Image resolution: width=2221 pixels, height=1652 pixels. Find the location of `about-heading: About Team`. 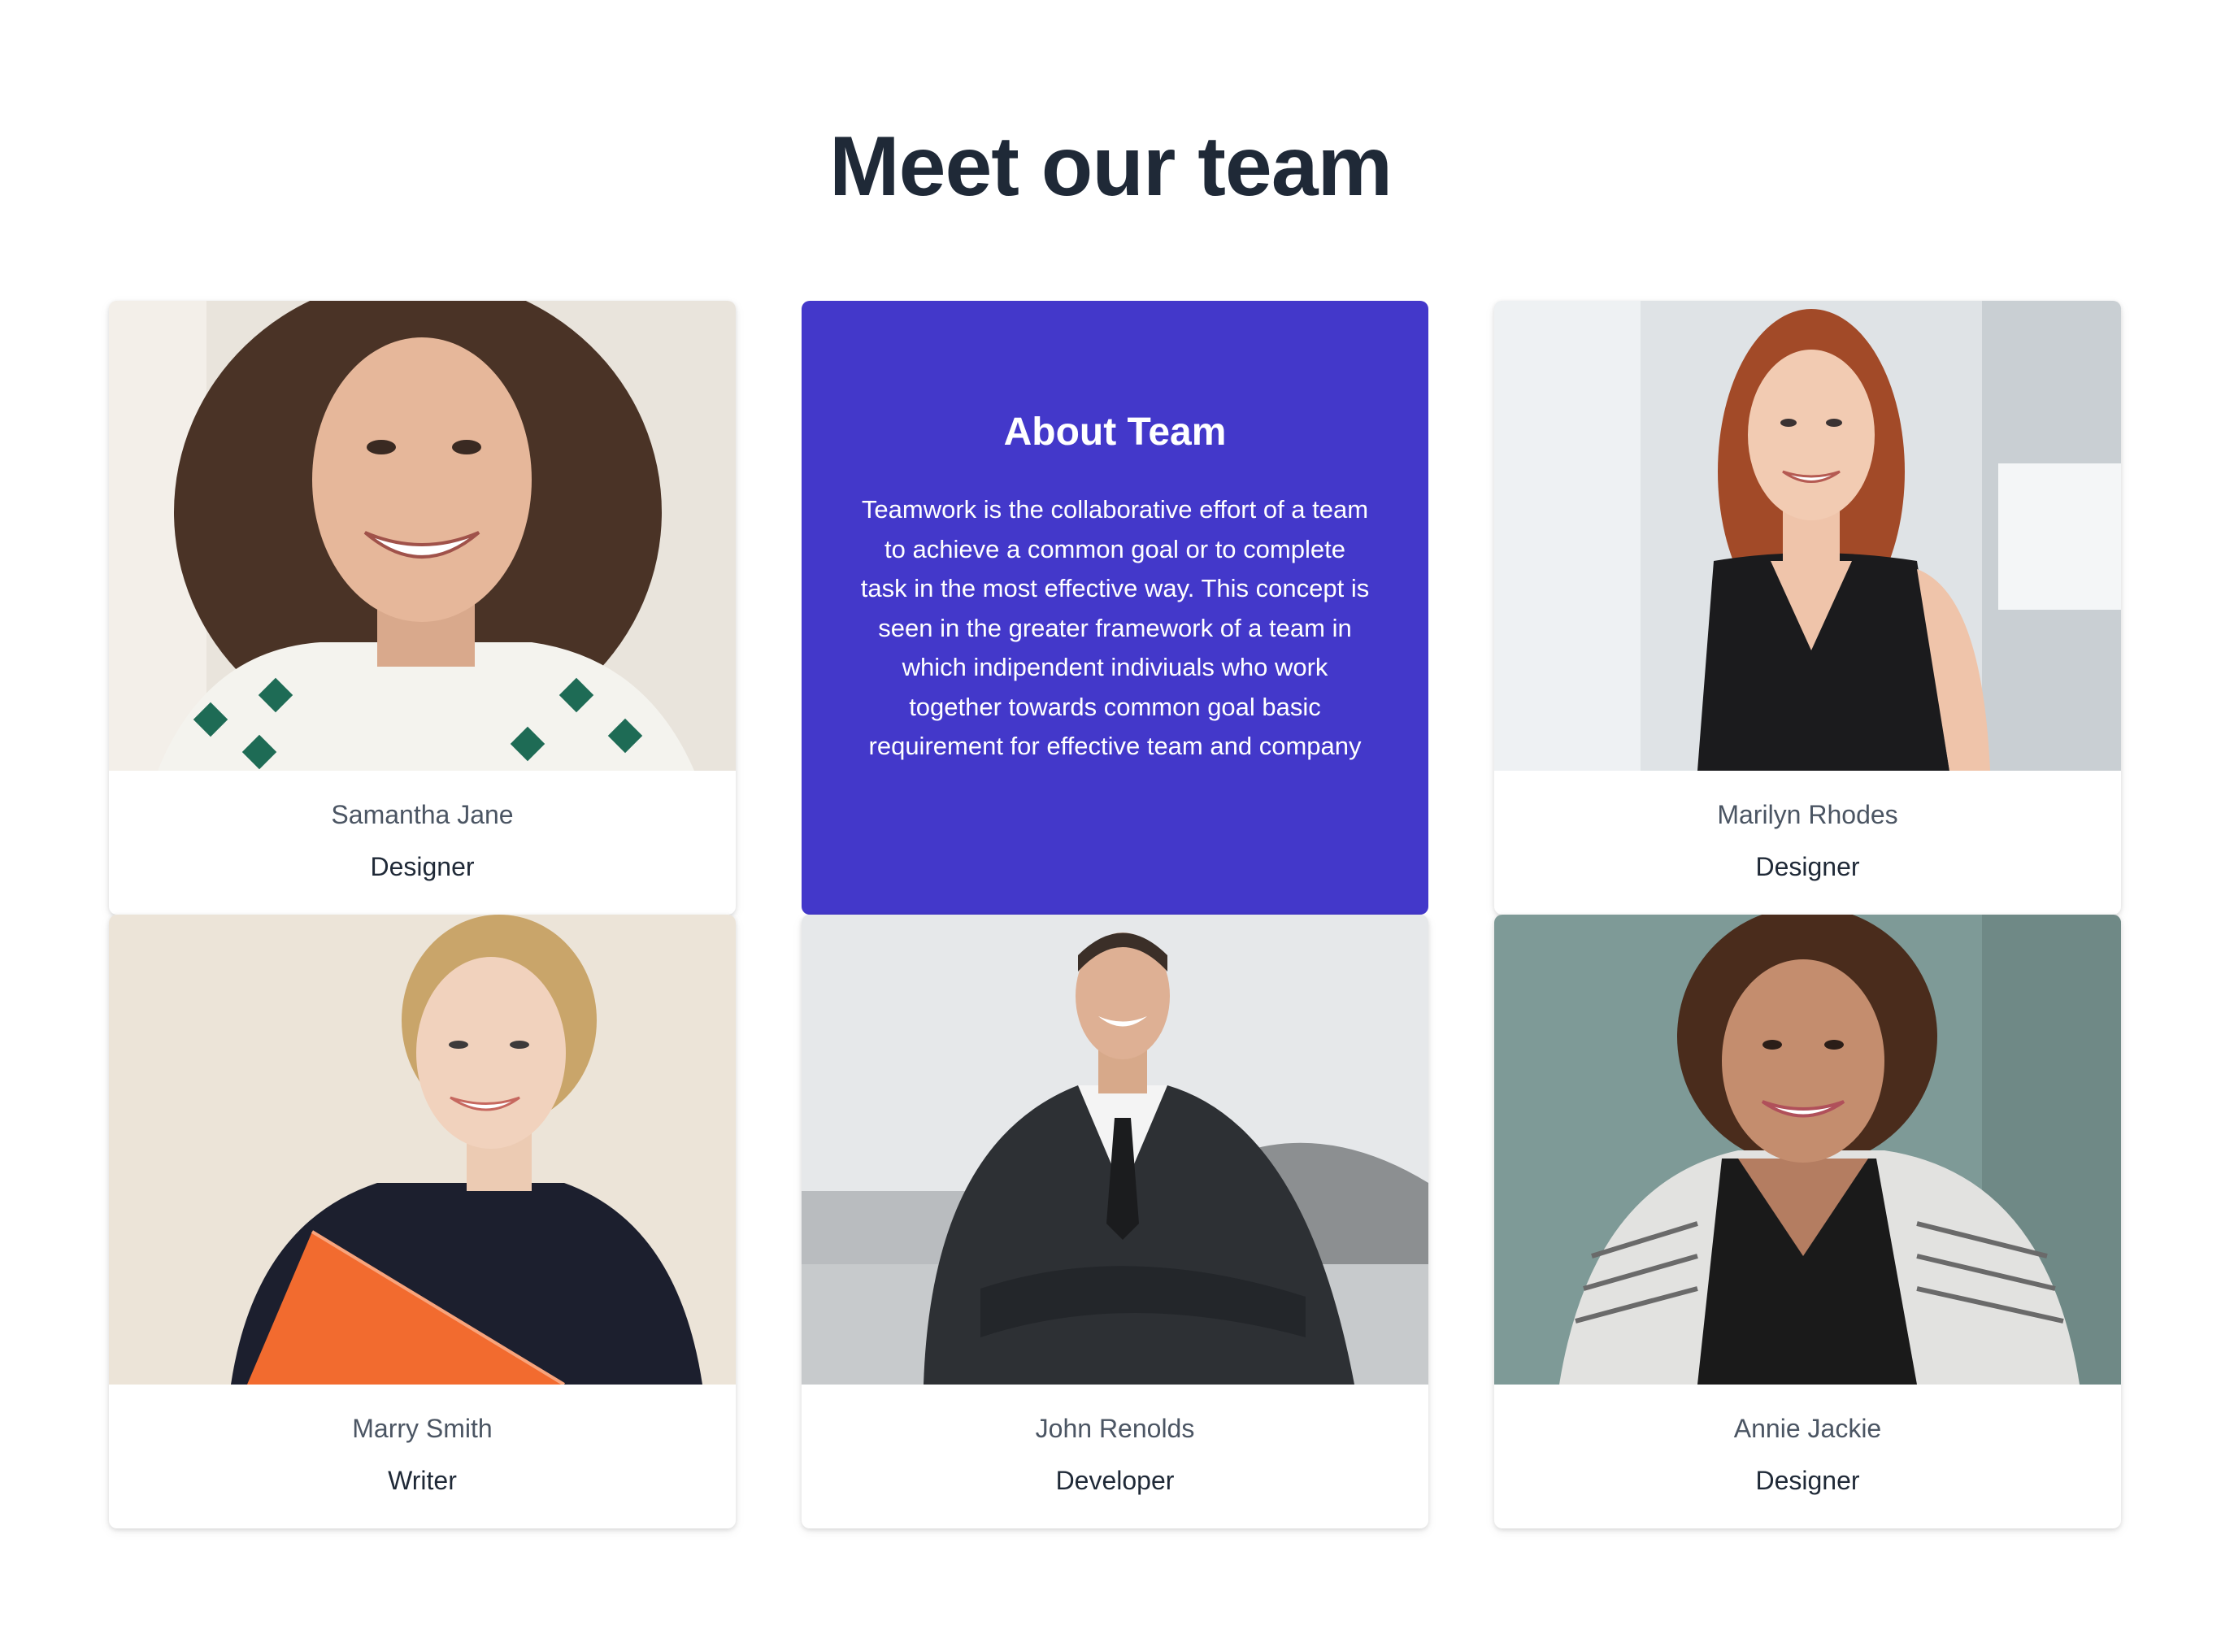

about-heading: About Team is located at coordinates (1115, 432).